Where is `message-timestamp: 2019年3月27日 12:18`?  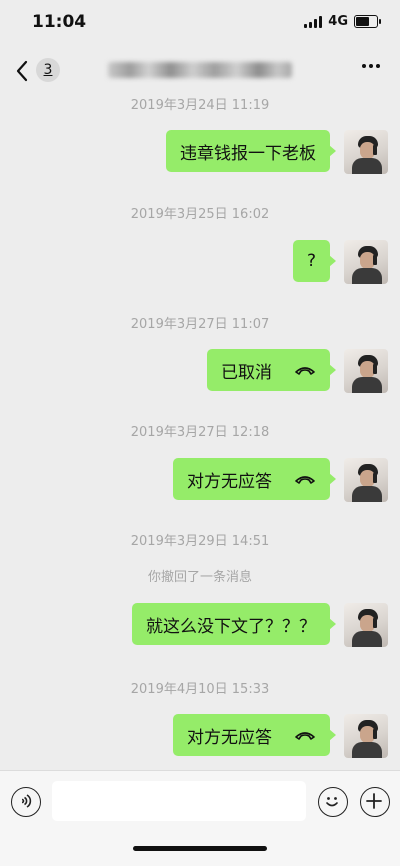
message-timestamp: 2019年3月27日 12:18 is located at coordinates (200, 432).